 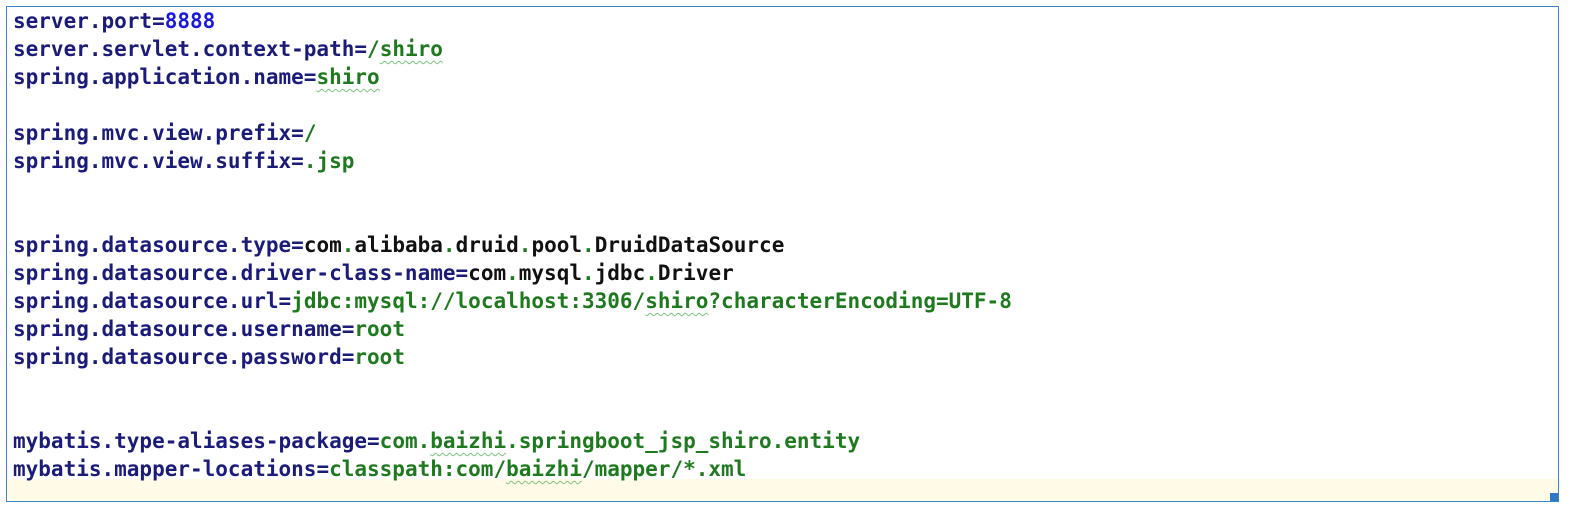 I want to click on property-value: .springboot_jsp_shiro.entity, so click(x=683, y=441).